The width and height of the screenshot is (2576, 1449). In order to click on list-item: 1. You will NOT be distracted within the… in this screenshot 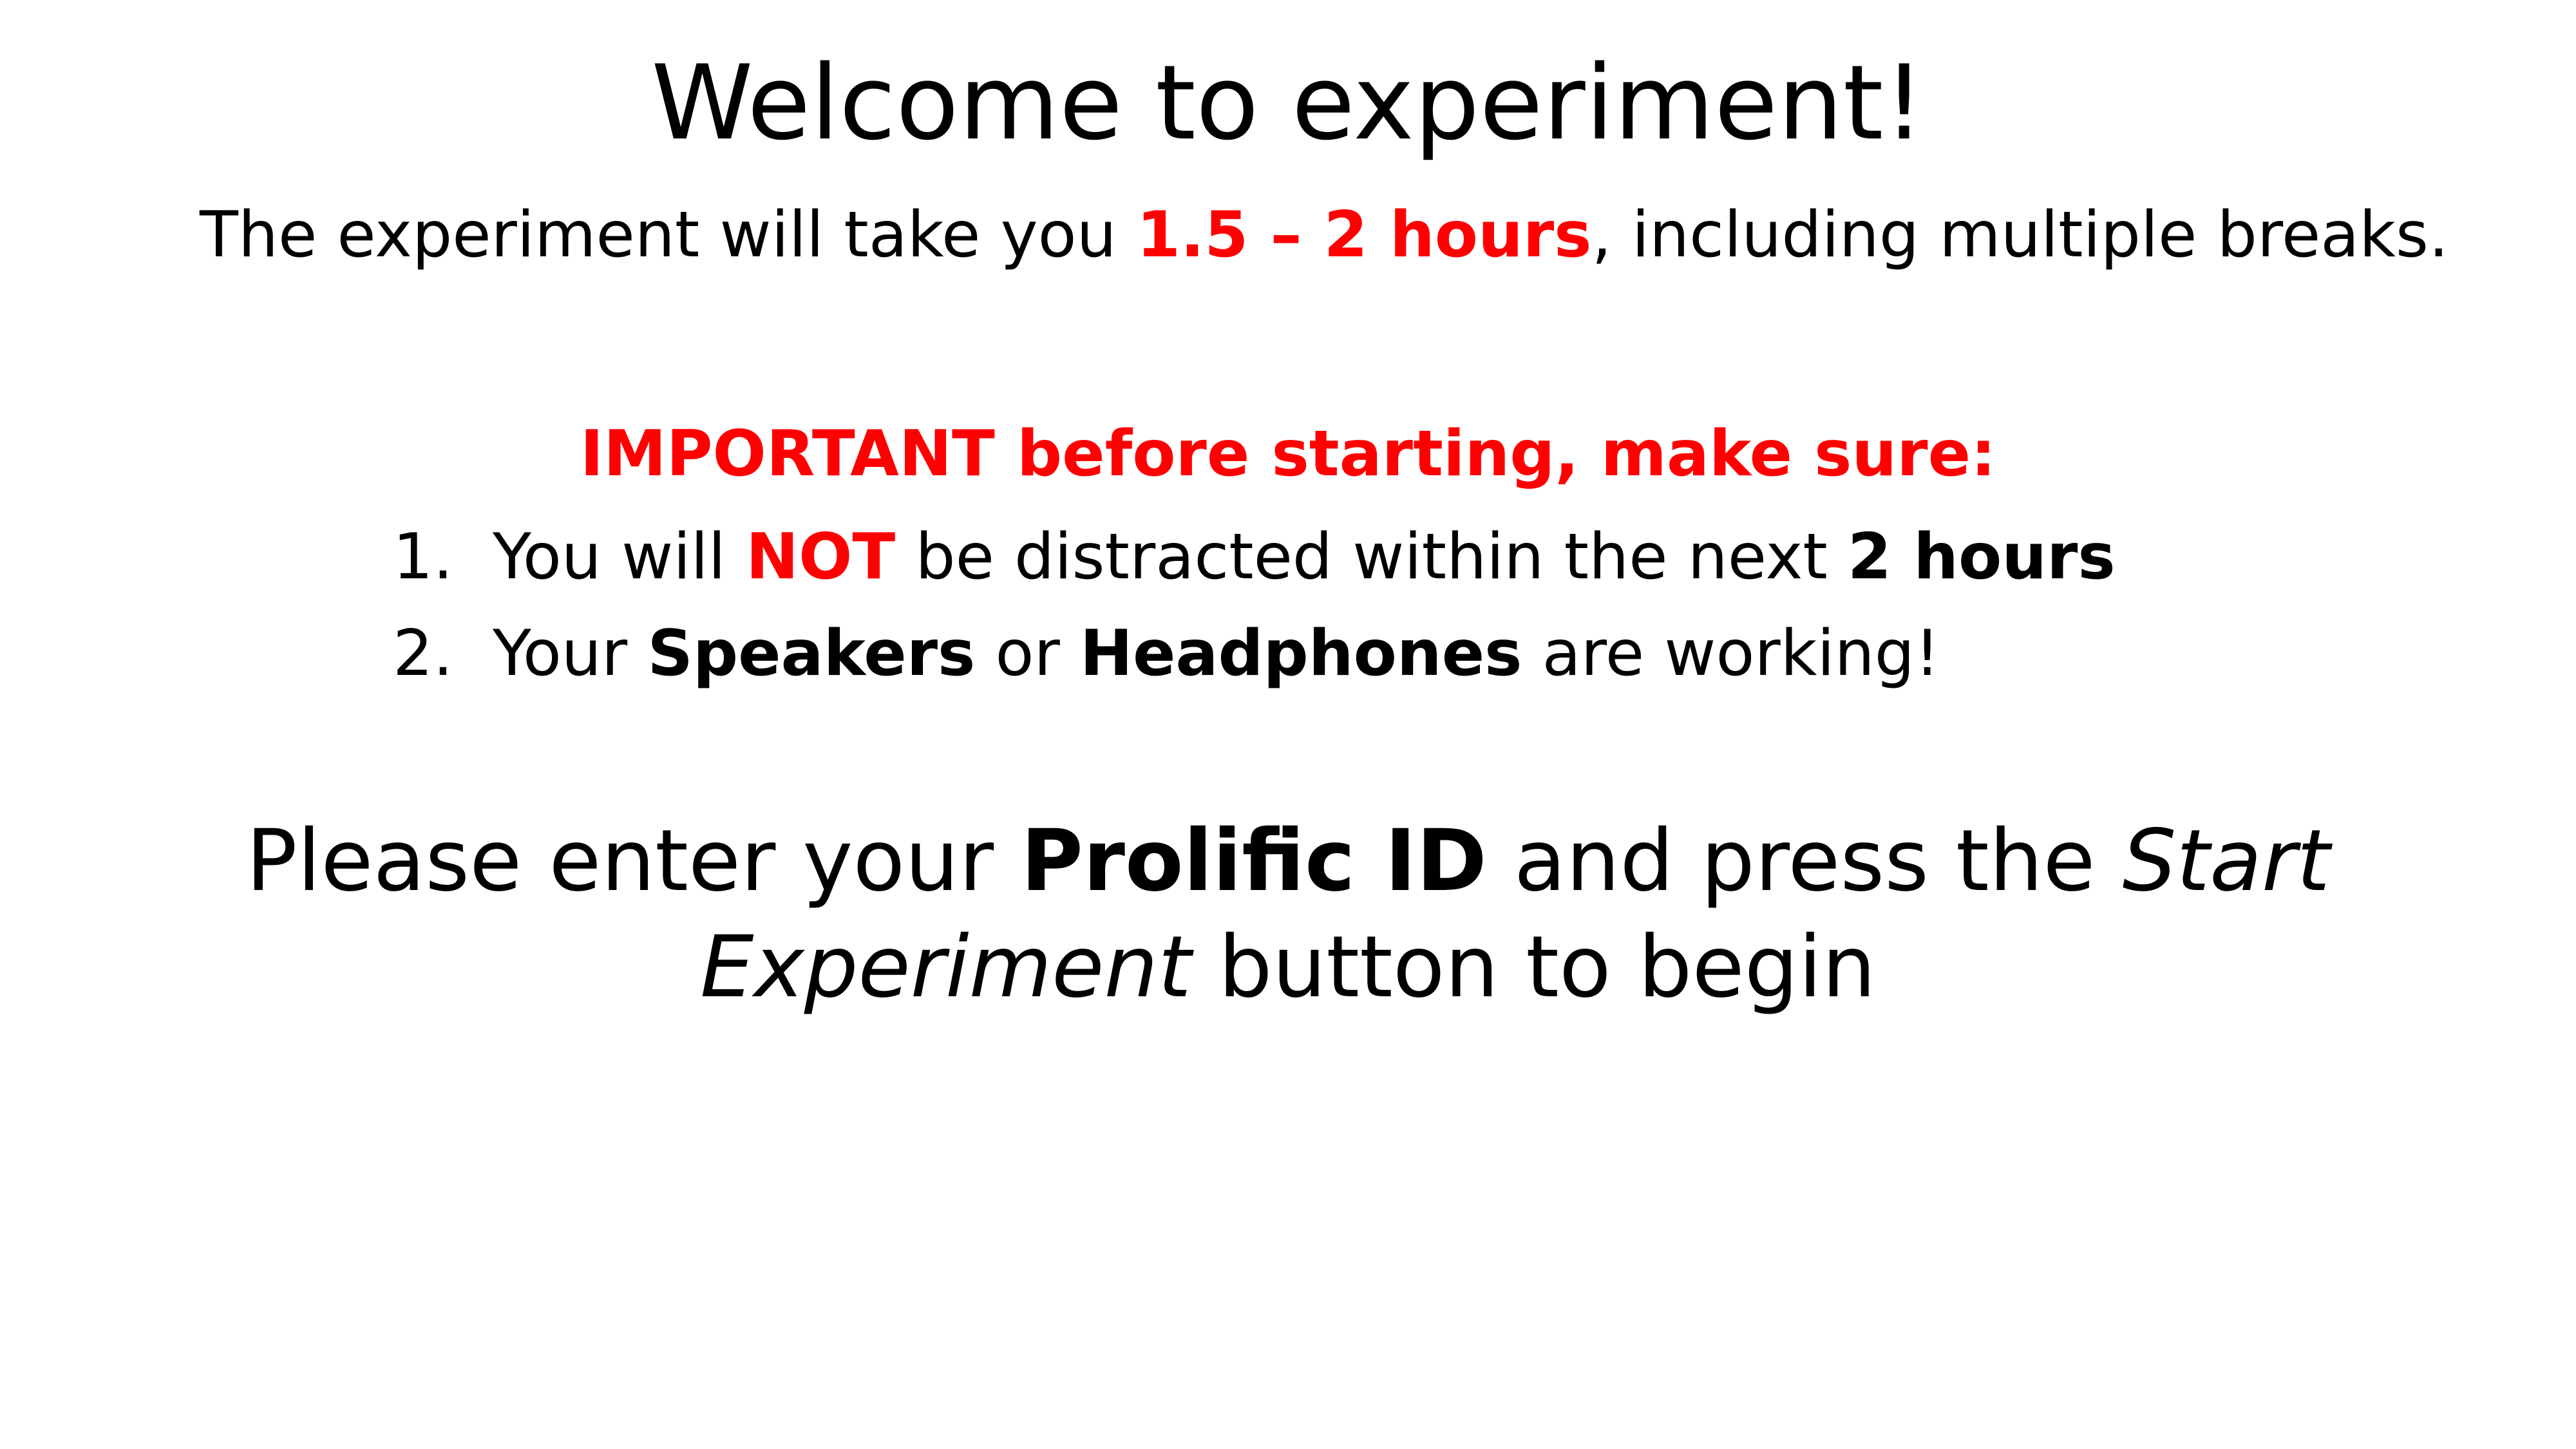, I will do `click(1254, 557)`.